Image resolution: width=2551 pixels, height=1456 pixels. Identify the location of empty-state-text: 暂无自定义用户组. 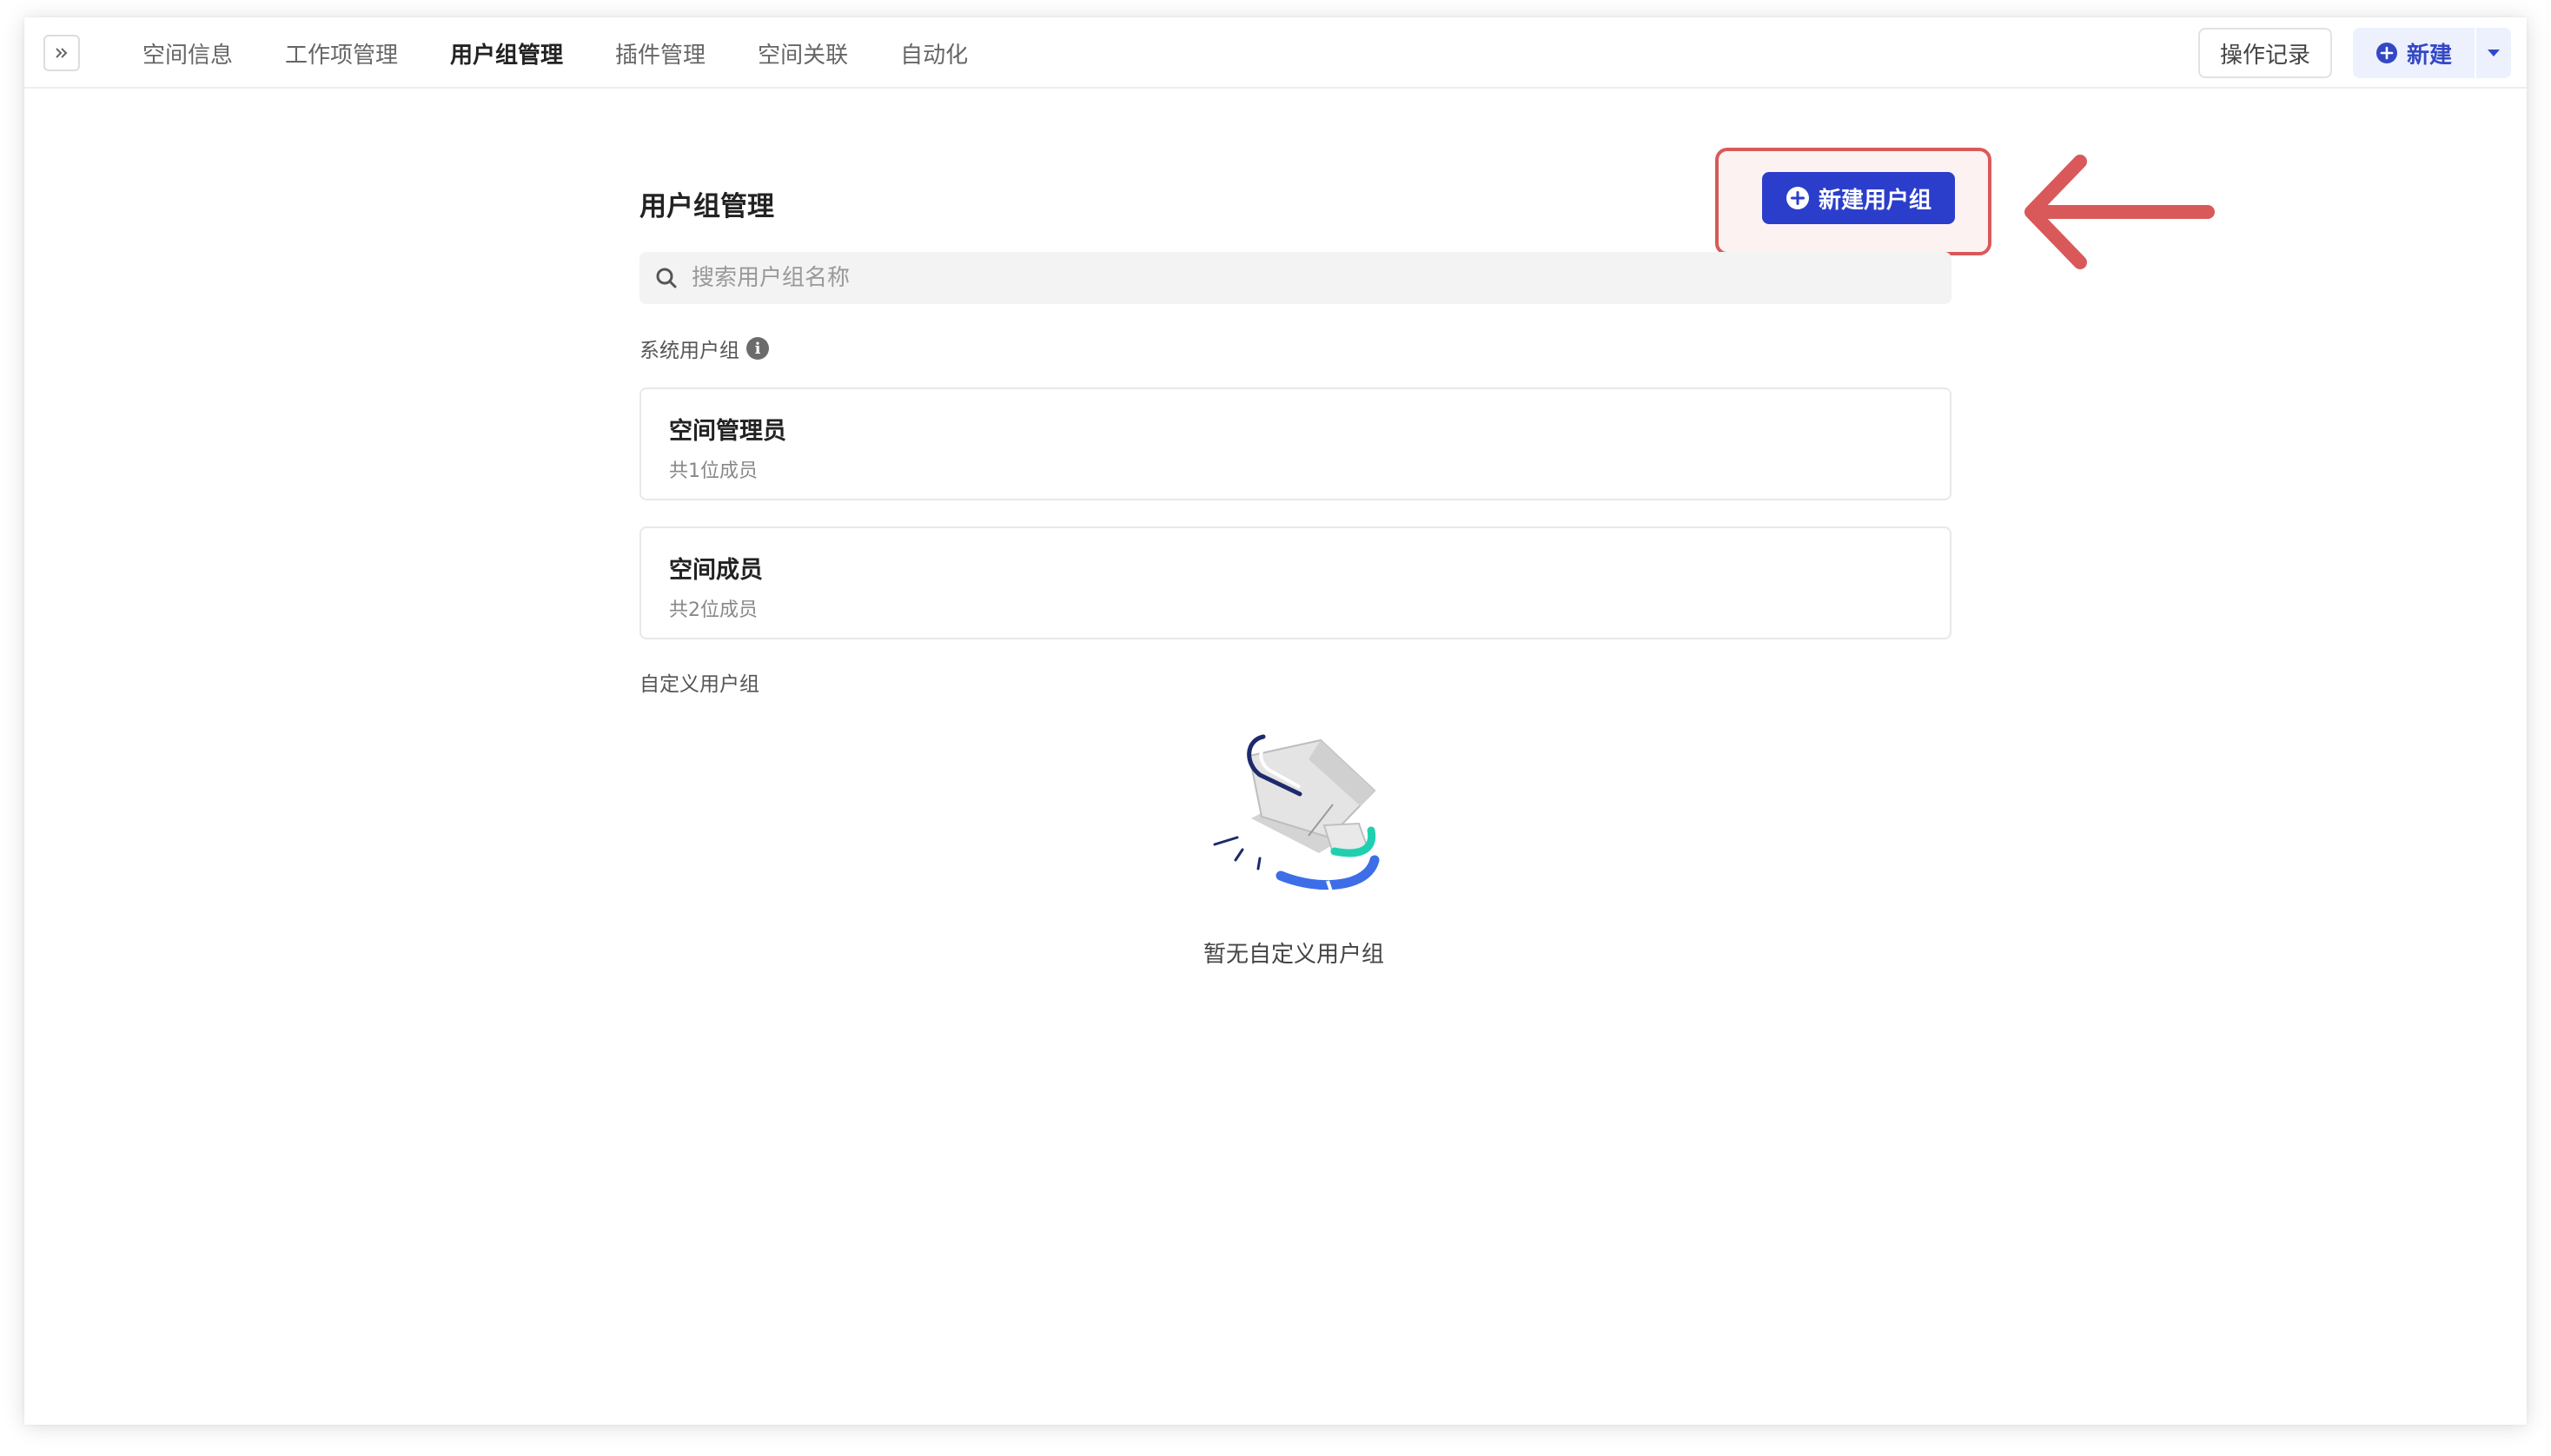
(1293, 955).